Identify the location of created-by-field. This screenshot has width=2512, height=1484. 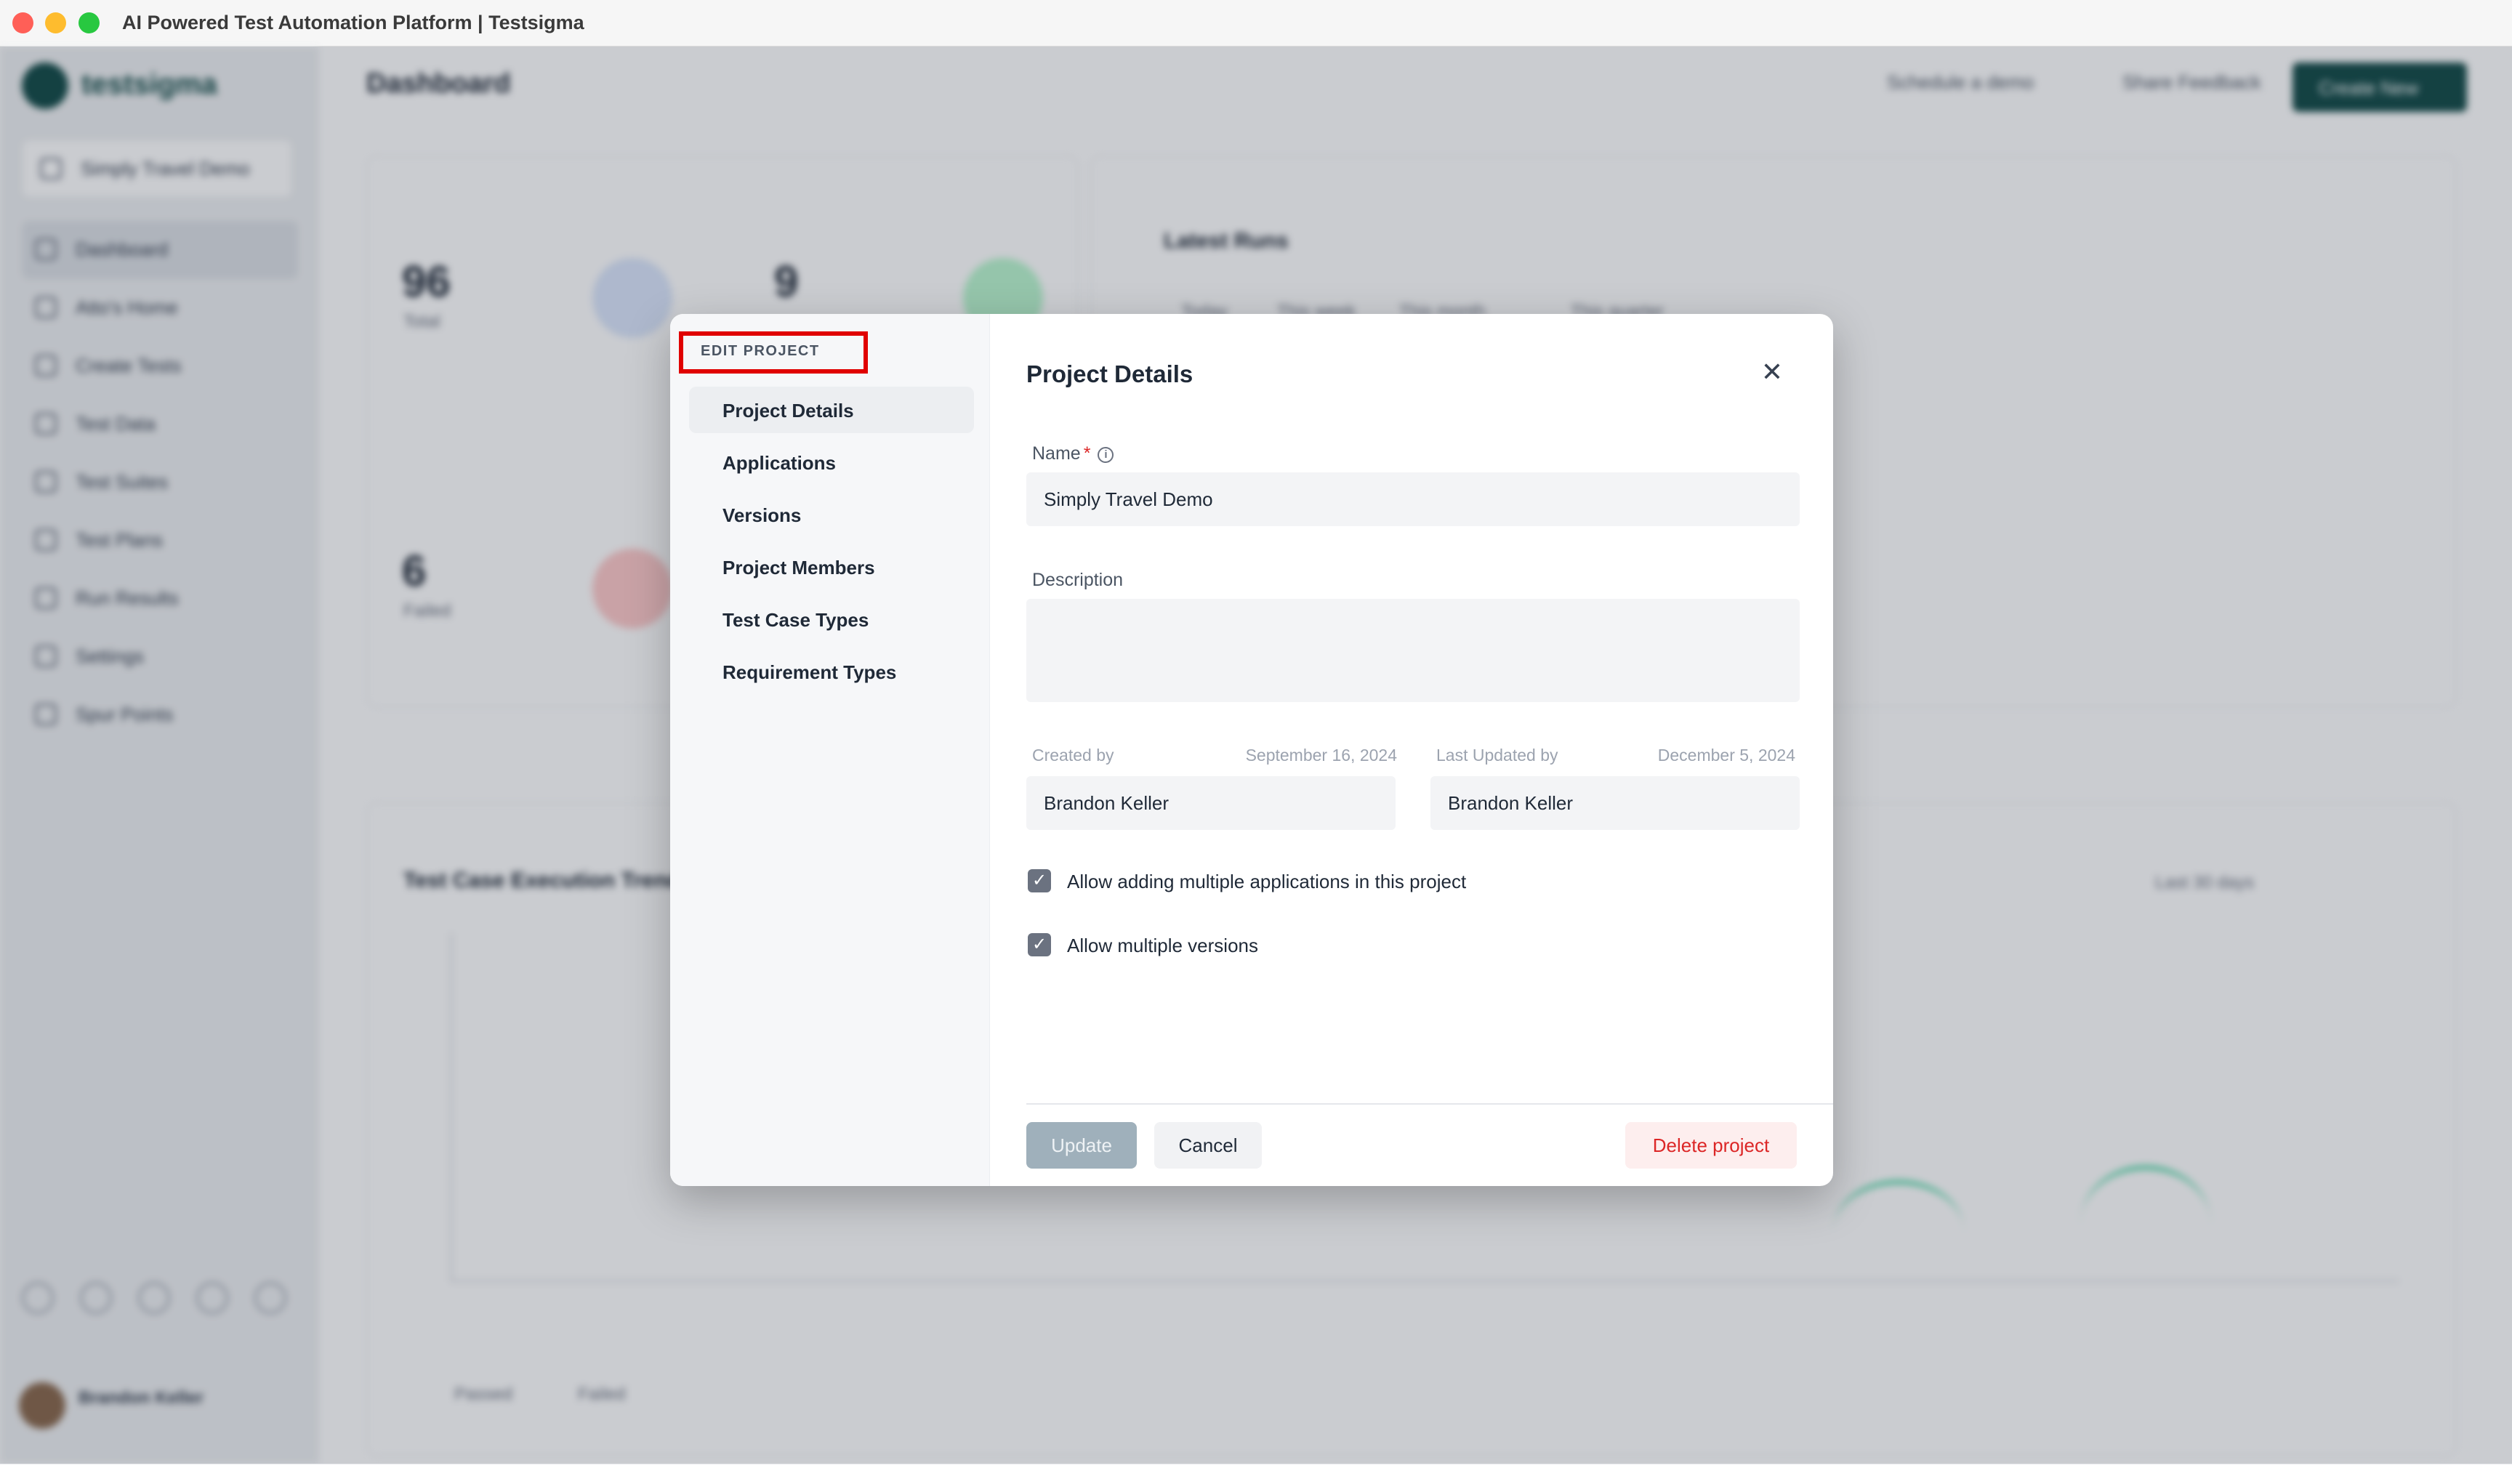
(1211, 803).